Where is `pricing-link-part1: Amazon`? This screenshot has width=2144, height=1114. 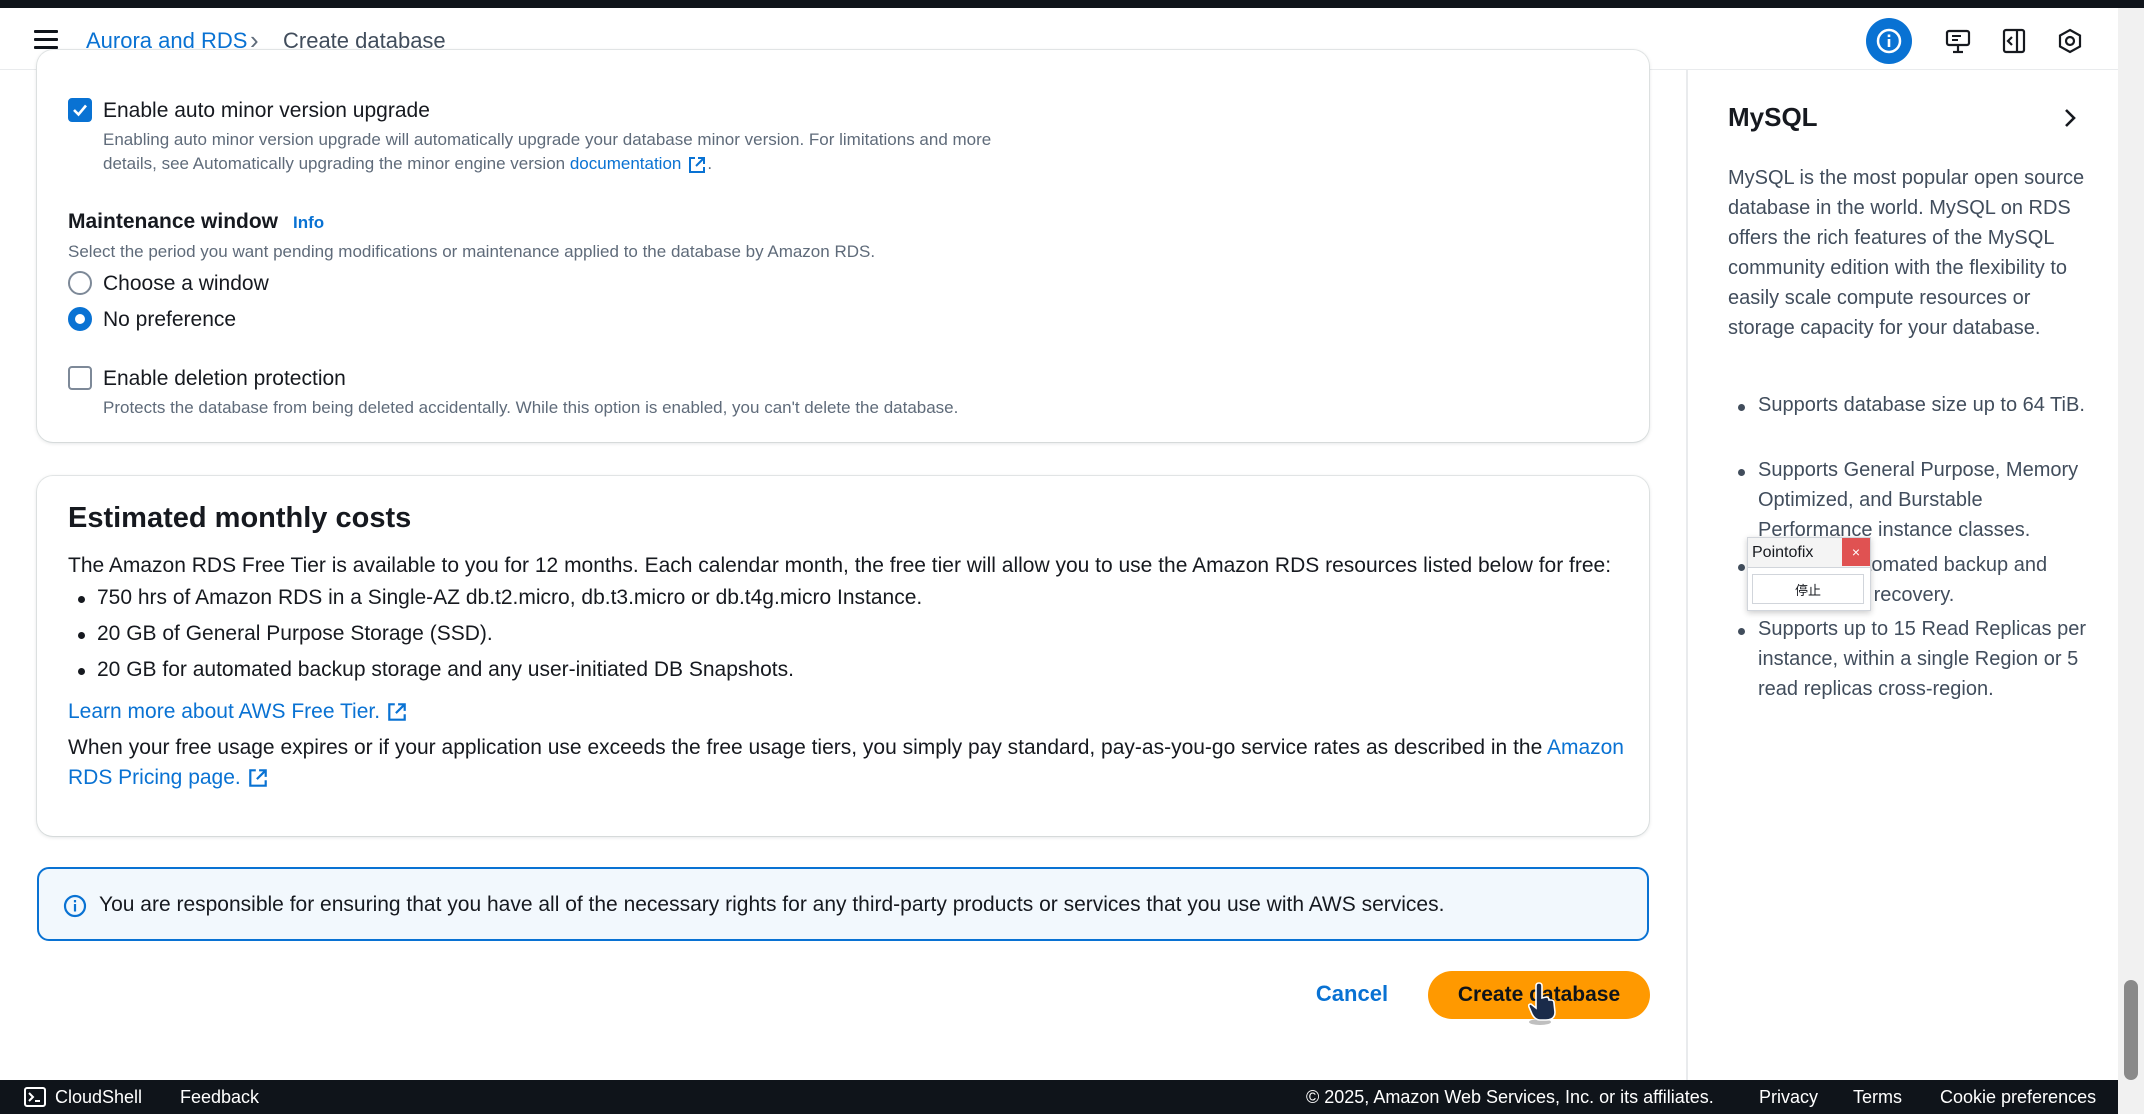 pricing-link-part1: Amazon is located at coordinates (1585, 747).